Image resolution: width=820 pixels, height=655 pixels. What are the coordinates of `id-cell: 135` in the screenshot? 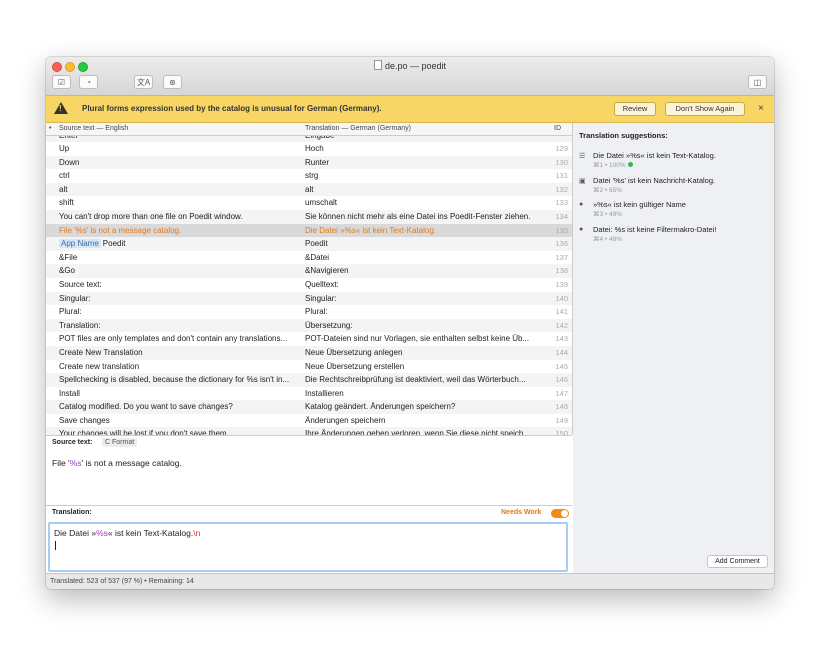 It's located at (561, 230).